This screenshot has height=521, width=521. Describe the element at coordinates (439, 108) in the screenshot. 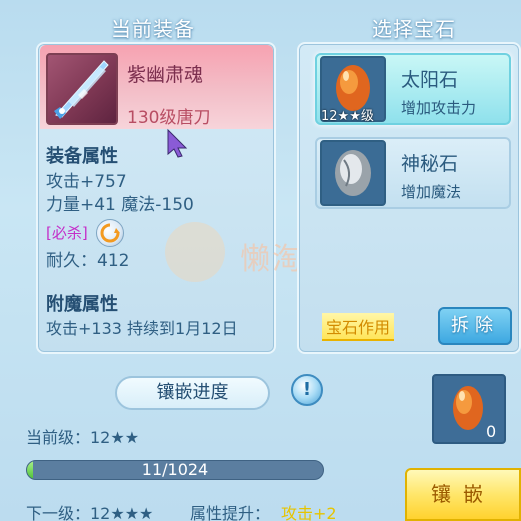

I see `gem-desc: 增加攻击力` at that location.